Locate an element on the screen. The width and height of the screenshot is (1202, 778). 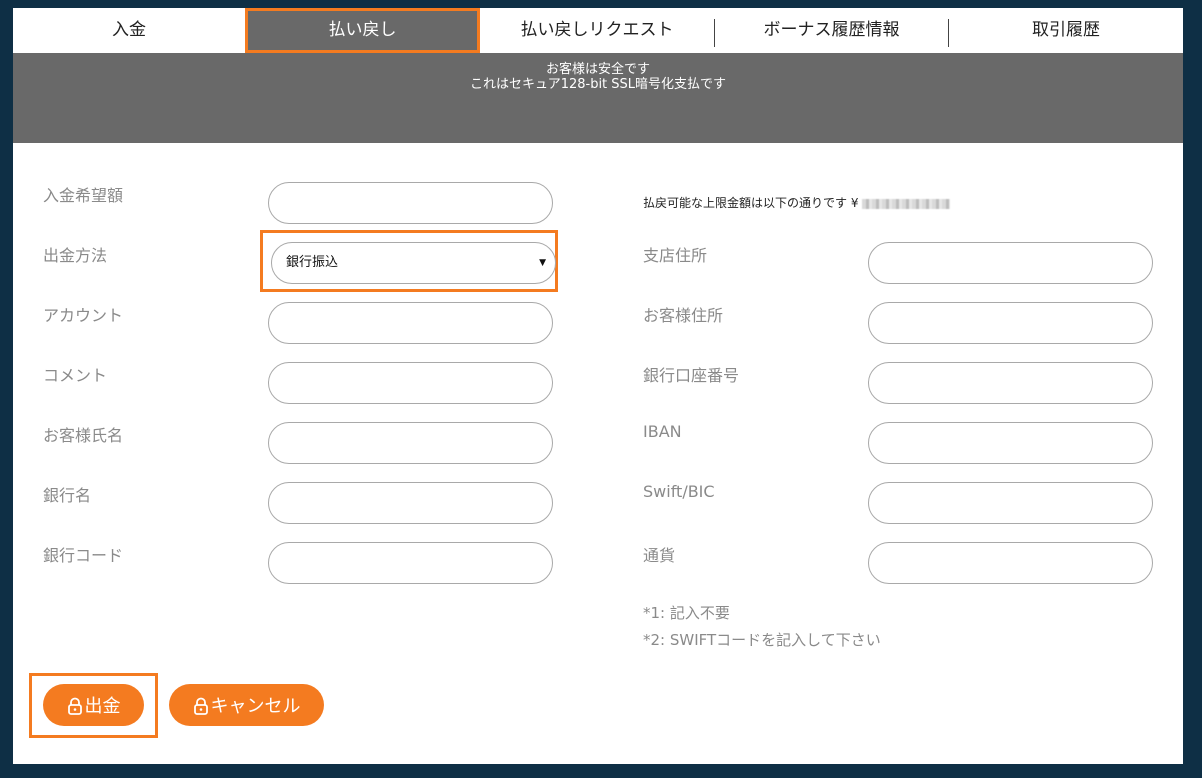
currency-input is located at coordinates (1010, 563).